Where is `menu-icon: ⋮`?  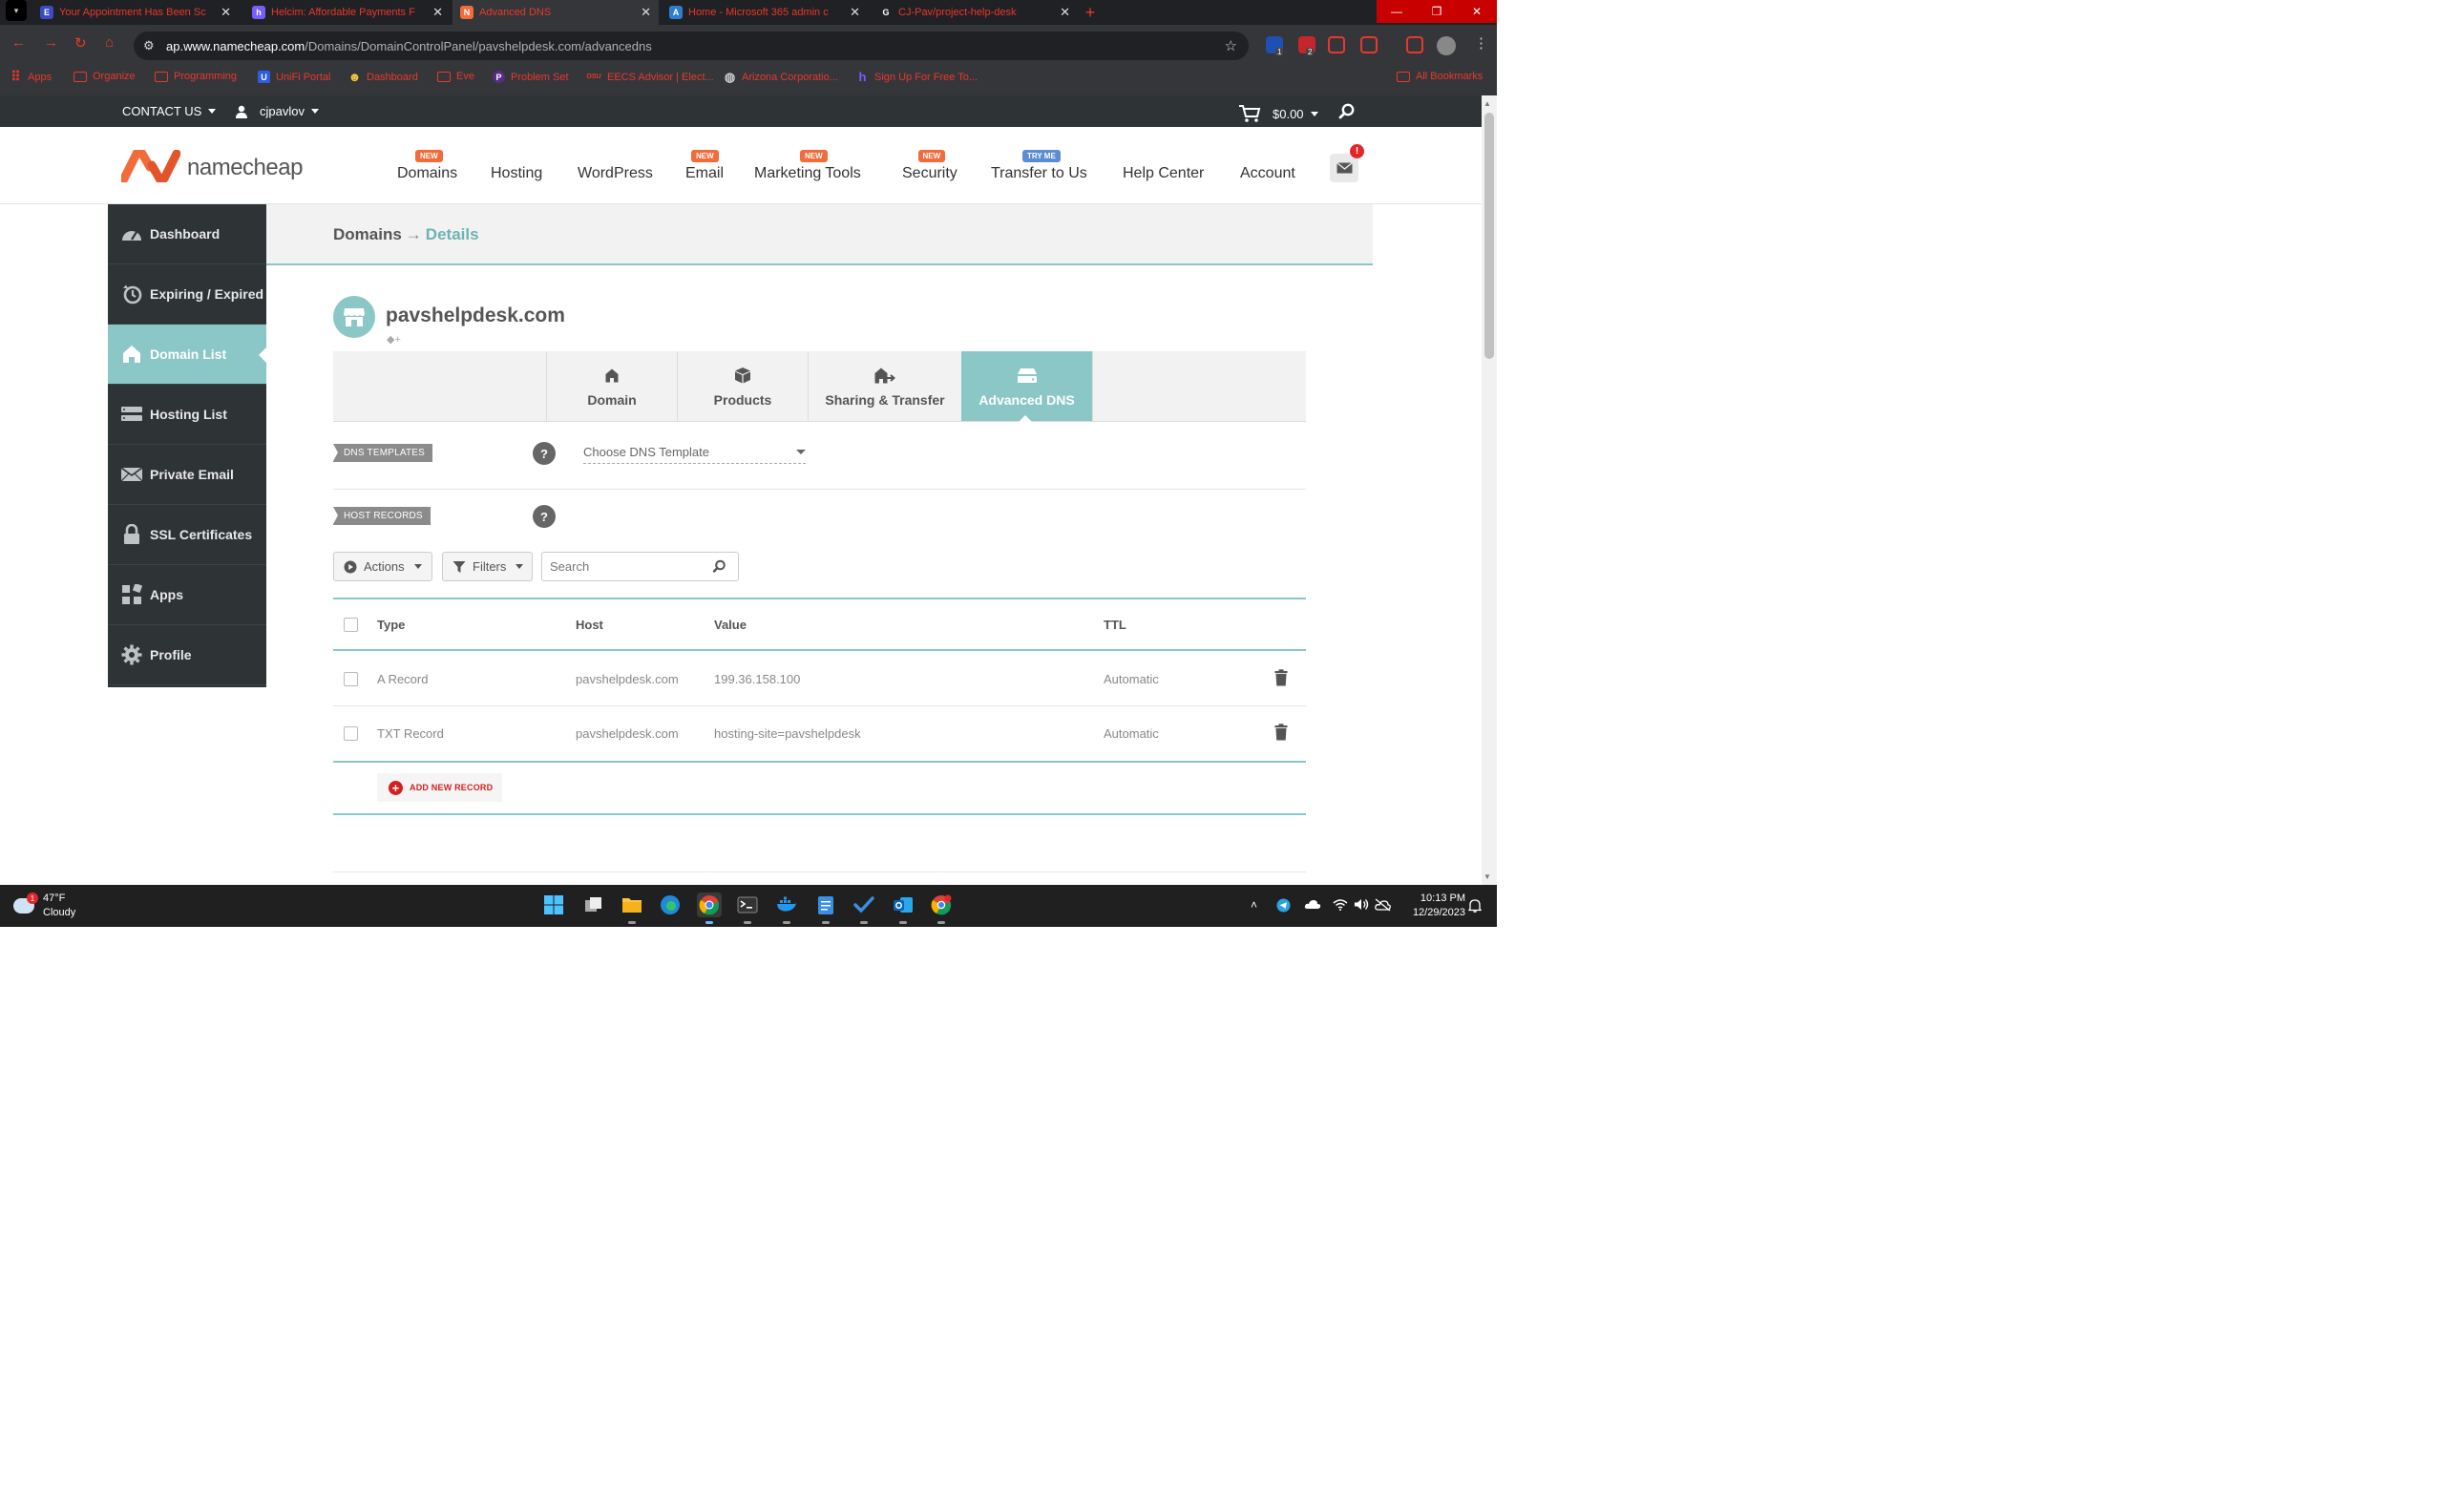
menu-icon: ⋮ is located at coordinates (1481, 43).